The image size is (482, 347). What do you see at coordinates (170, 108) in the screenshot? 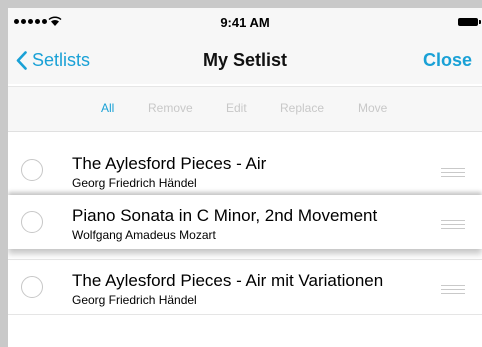
I see `toolbar-remove-button: Remove` at bounding box center [170, 108].